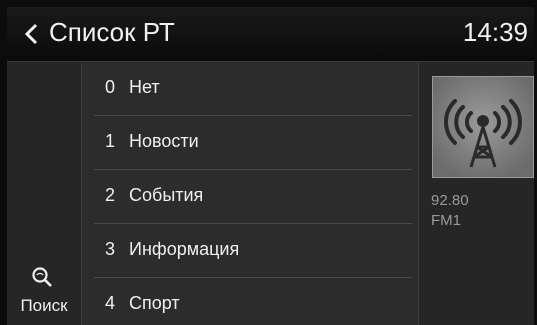 This screenshot has height=325, width=537. Describe the element at coordinates (250, 89) in the screenshot. I see `list-item: 0 Нет` at that location.